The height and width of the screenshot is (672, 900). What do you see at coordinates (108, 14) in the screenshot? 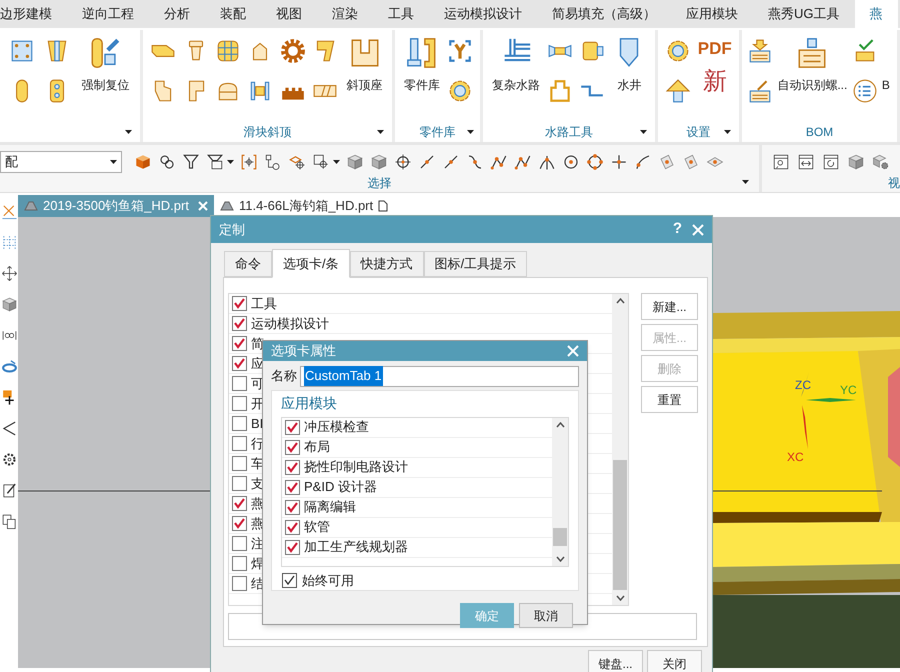
I see `menu-tab: 逆向工程` at bounding box center [108, 14].